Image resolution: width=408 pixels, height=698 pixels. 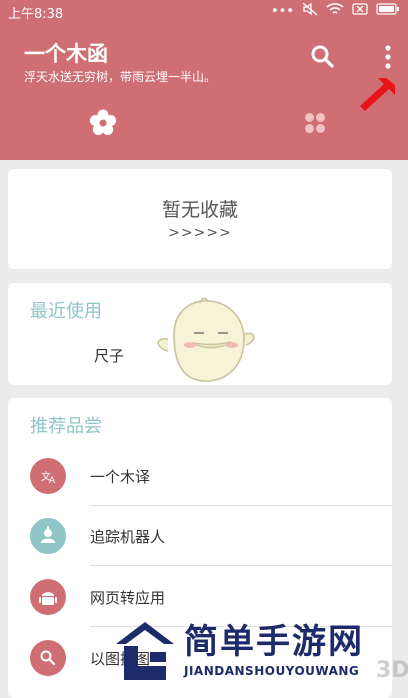 I want to click on app-title: 一个木函, so click(x=66, y=54).